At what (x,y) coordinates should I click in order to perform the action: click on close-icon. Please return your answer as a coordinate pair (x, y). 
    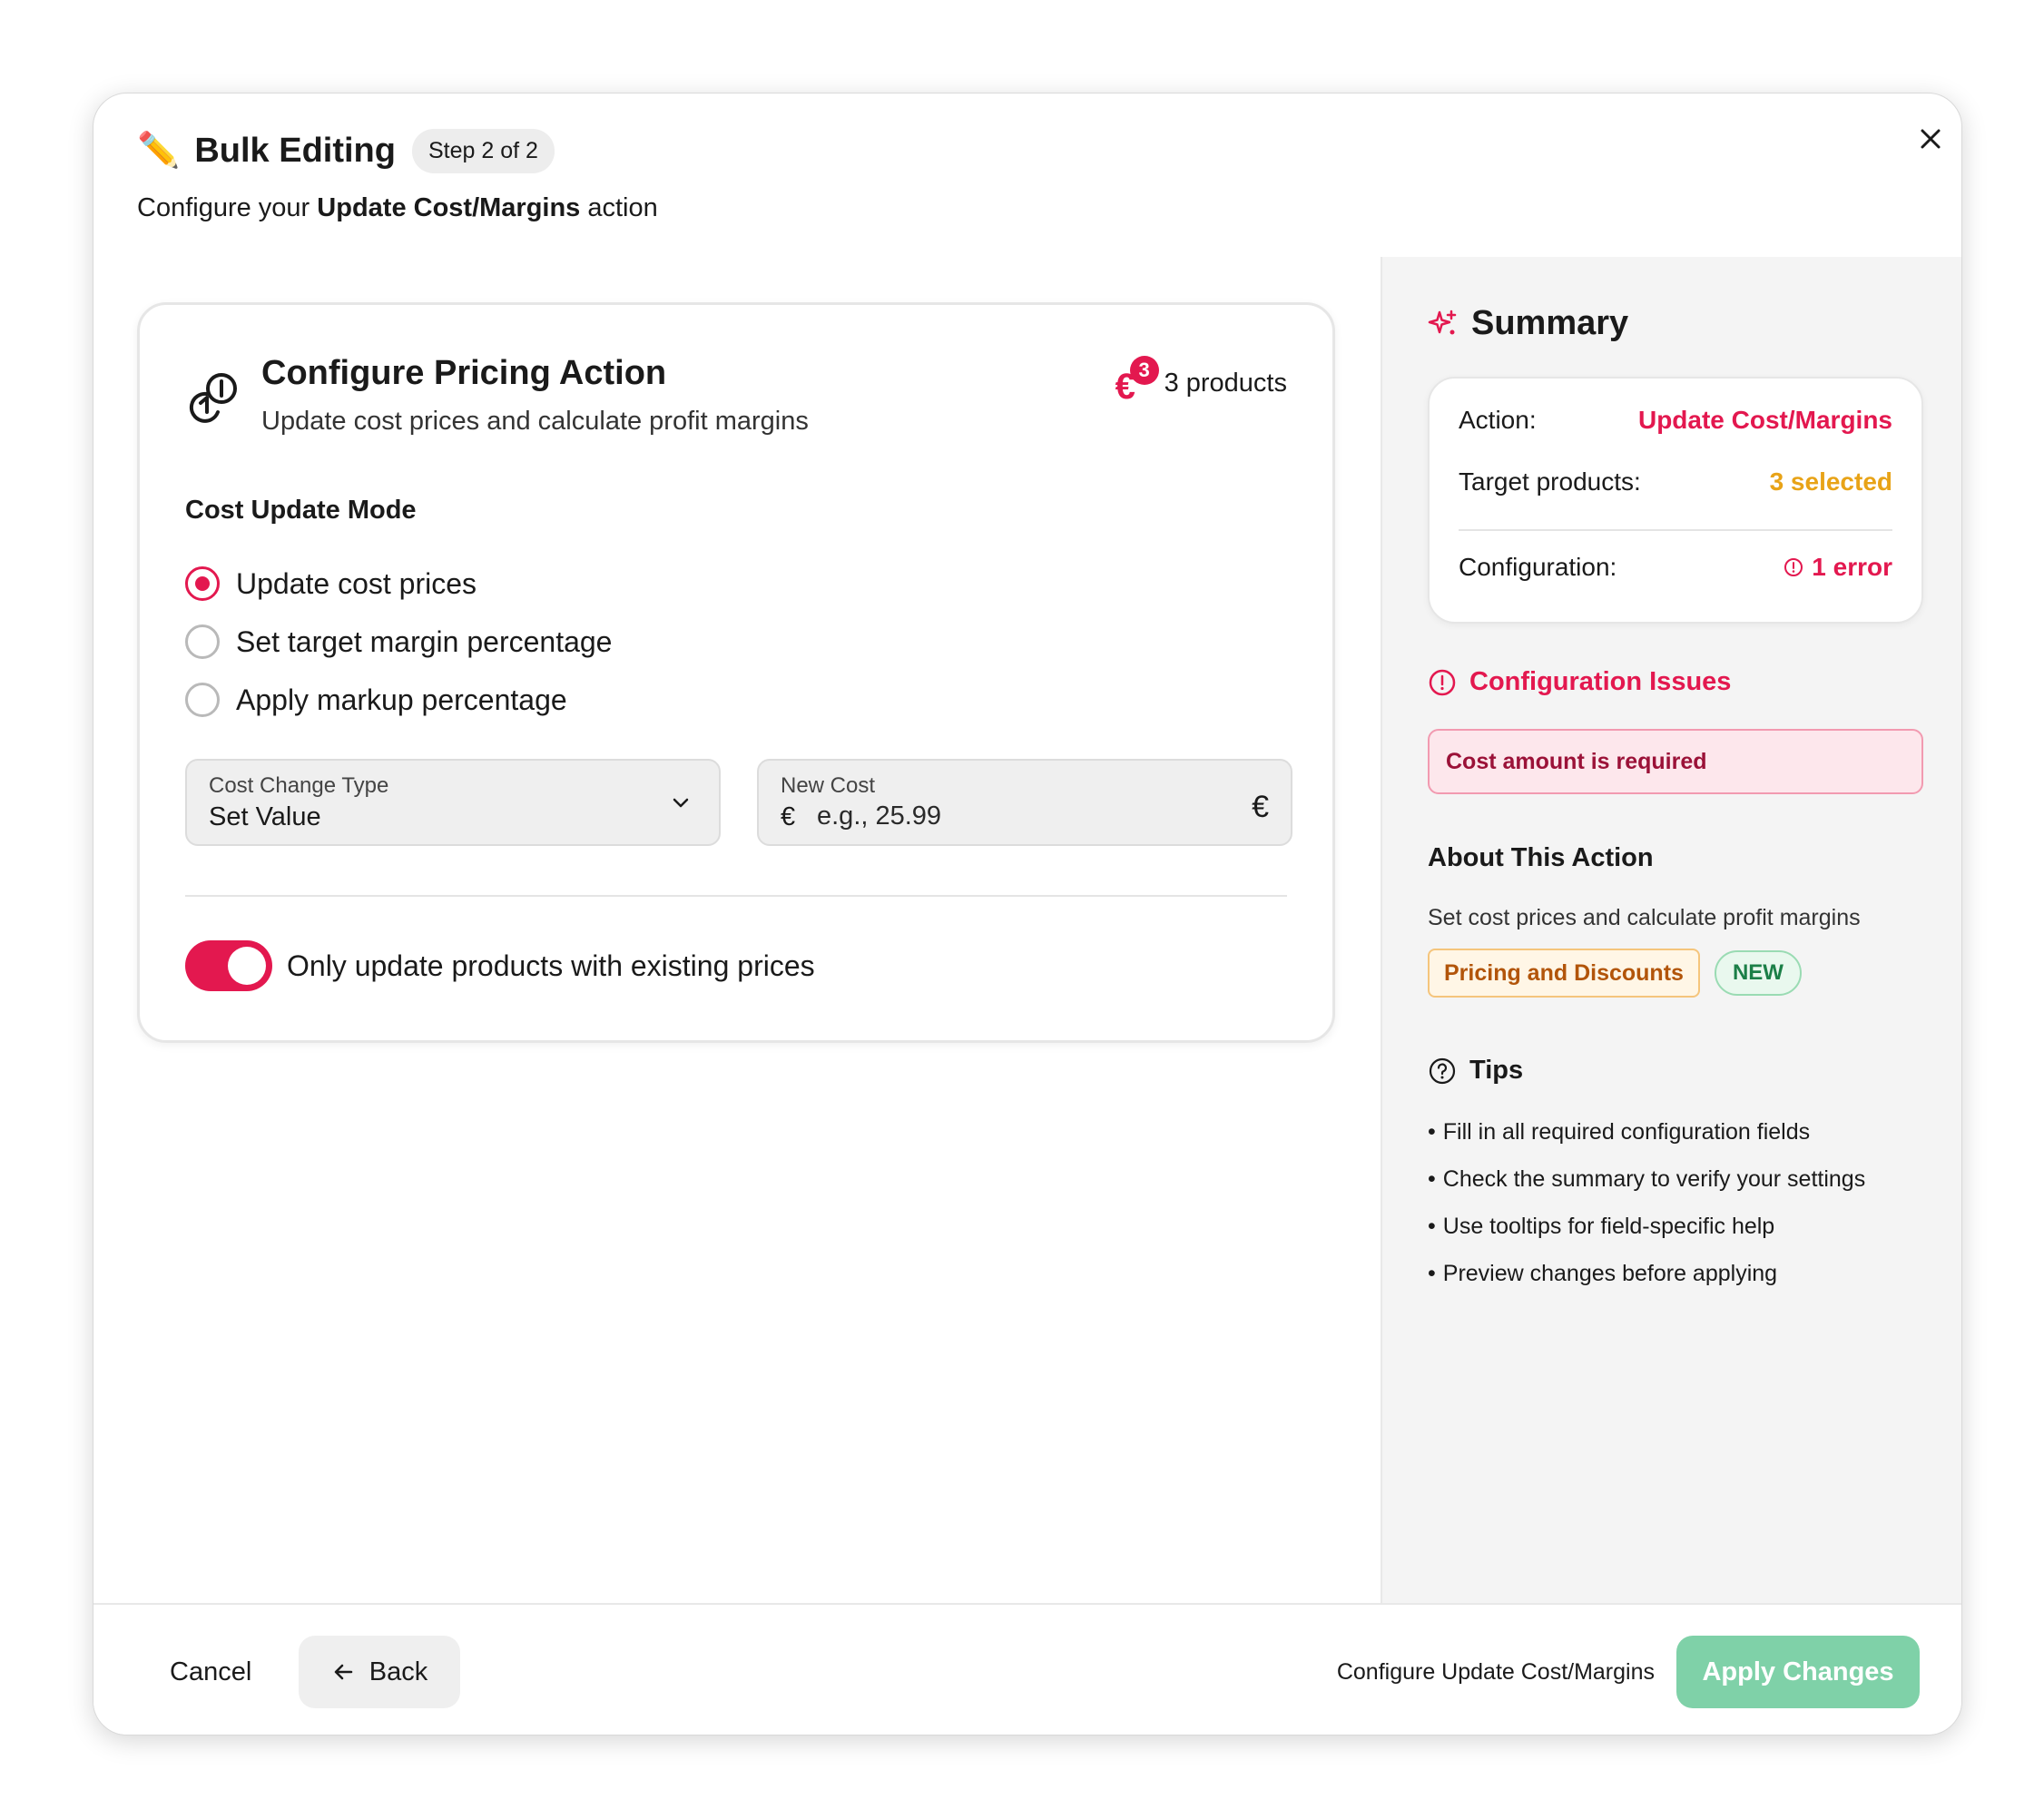
    Looking at the image, I should click on (1931, 139).